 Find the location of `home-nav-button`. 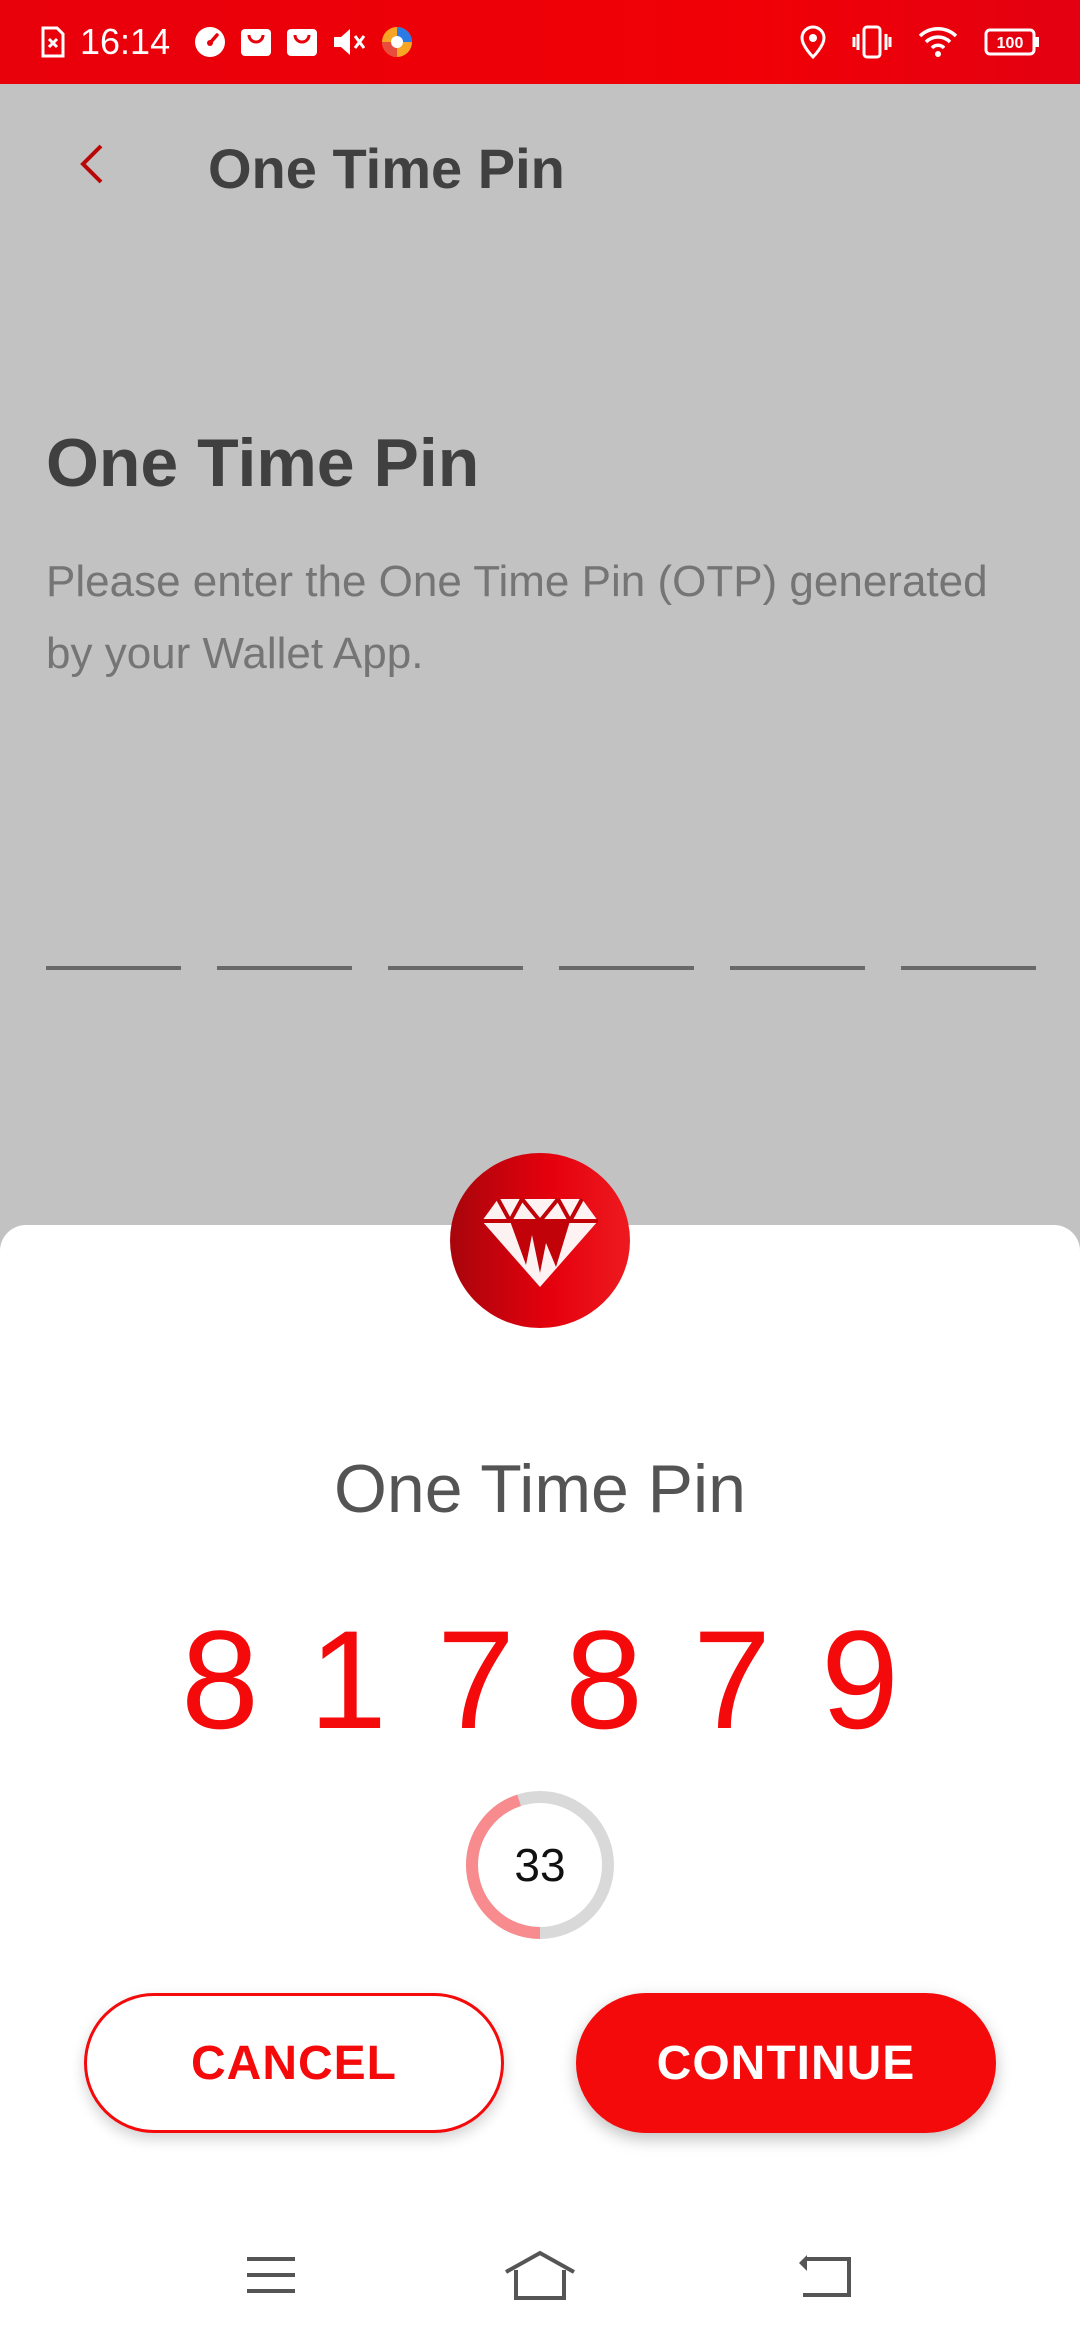

home-nav-button is located at coordinates (540, 2275).